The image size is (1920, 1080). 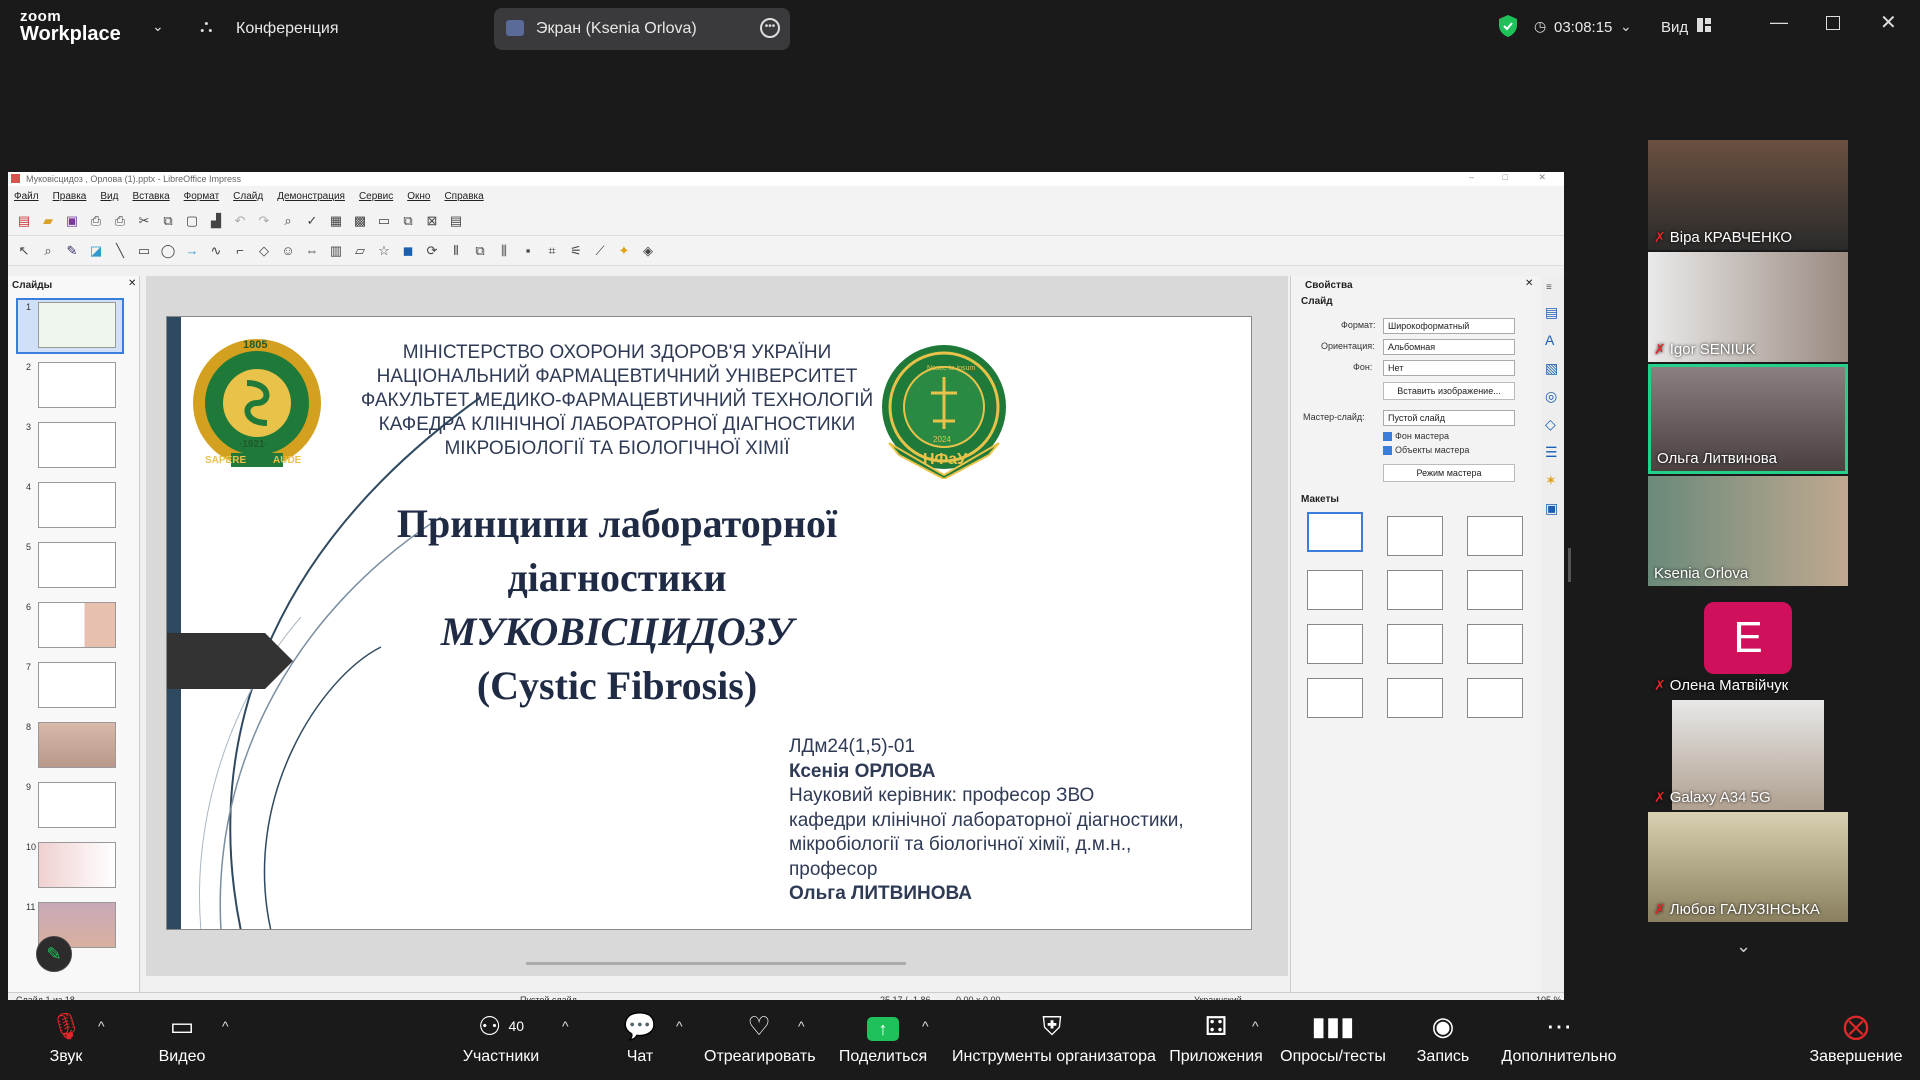 What do you see at coordinates (1779, 22) in the screenshot?
I see `minimize-icon: —` at bounding box center [1779, 22].